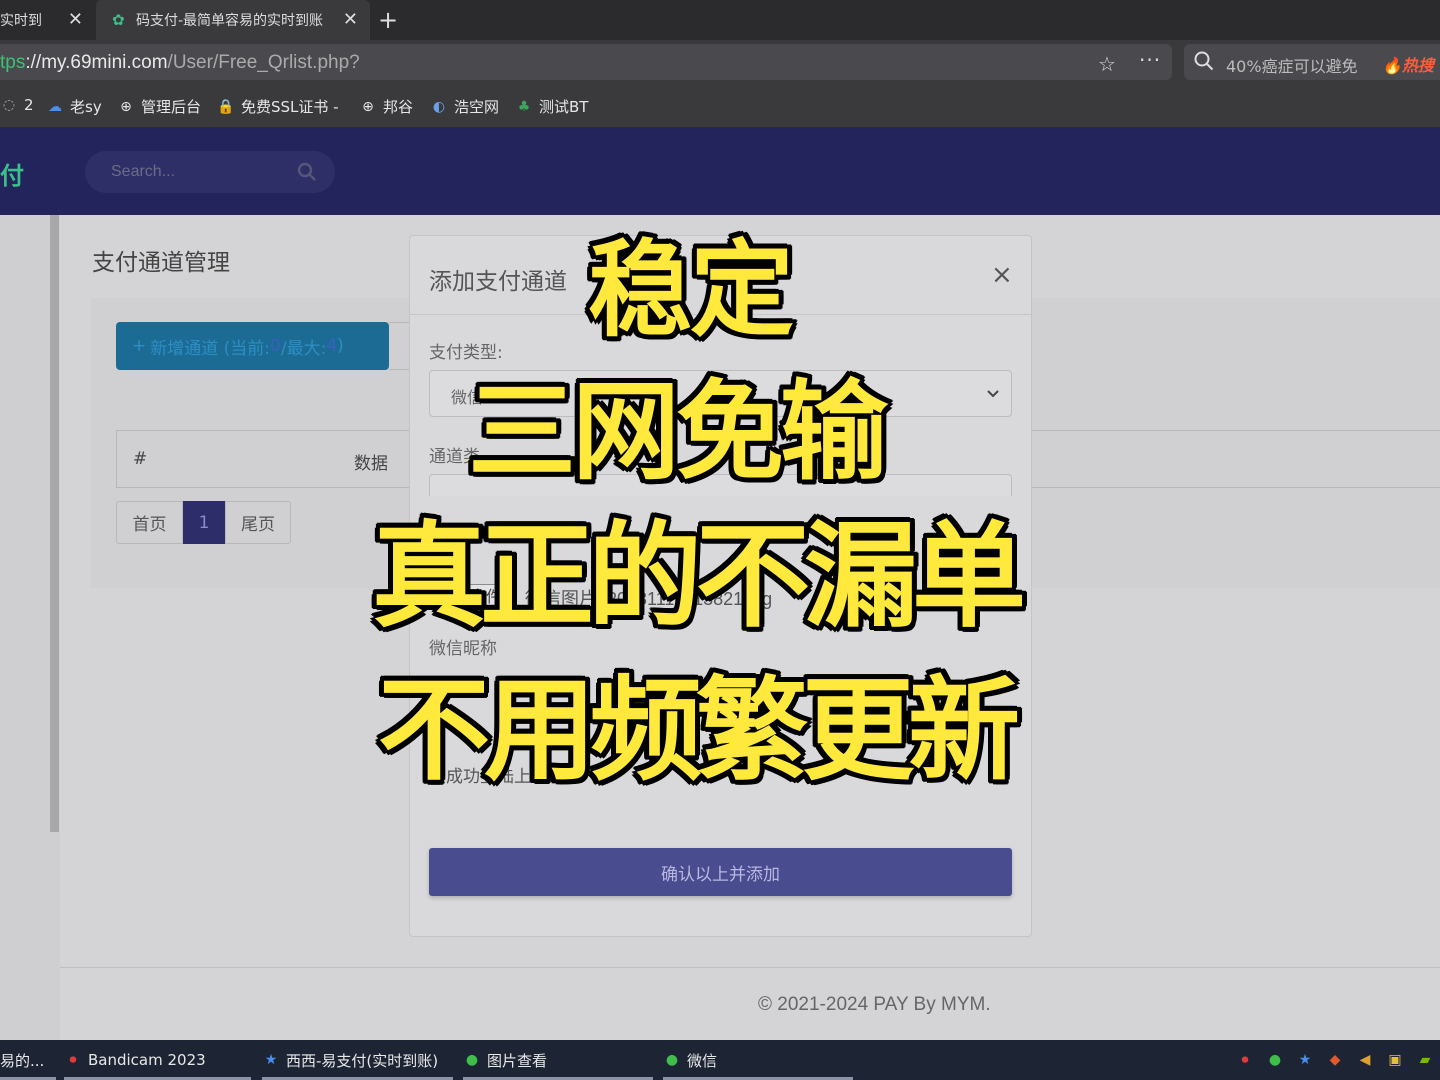 This screenshot has width=1440, height=1080. What do you see at coordinates (750, 967) in the screenshot?
I see `footer-divider` at bounding box center [750, 967].